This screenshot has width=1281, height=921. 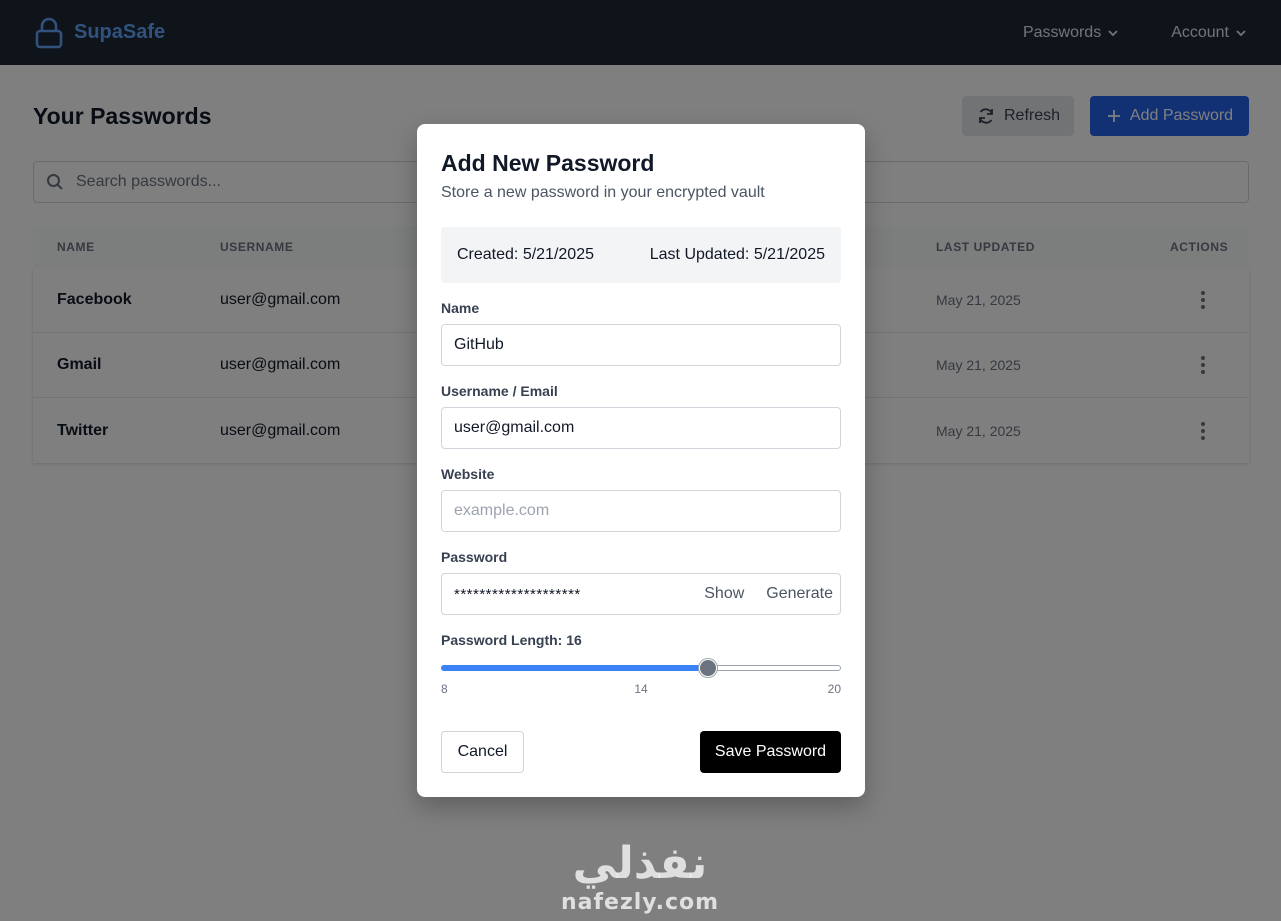 I want to click on slider-tick-label: 14, so click(x=641, y=689).